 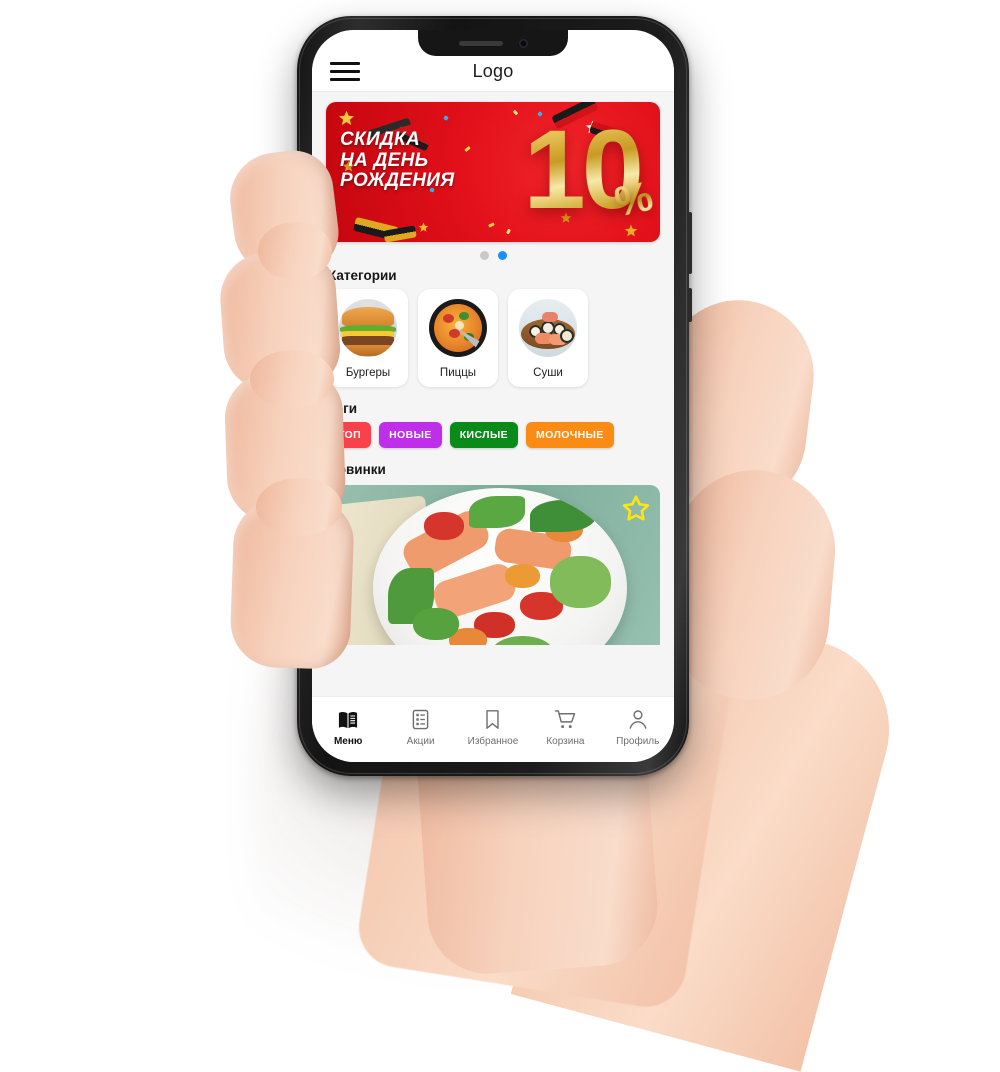 What do you see at coordinates (633, 198) in the screenshot?
I see `percent-sign: %` at bounding box center [633, 198].